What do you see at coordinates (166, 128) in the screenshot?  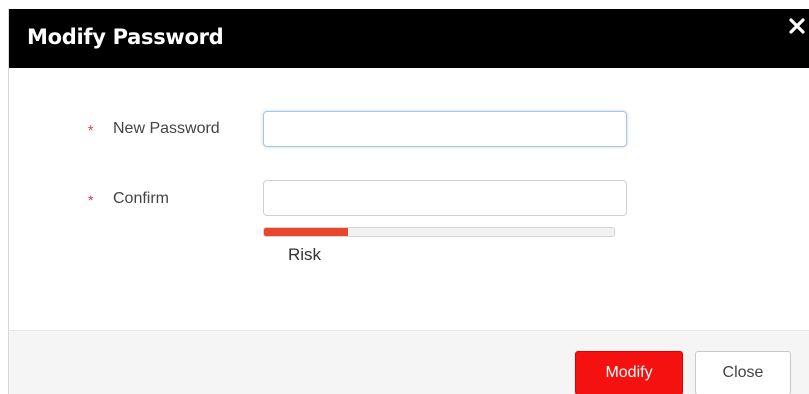 I see `new-password-label: New Password` at bounding box center [166, 128].